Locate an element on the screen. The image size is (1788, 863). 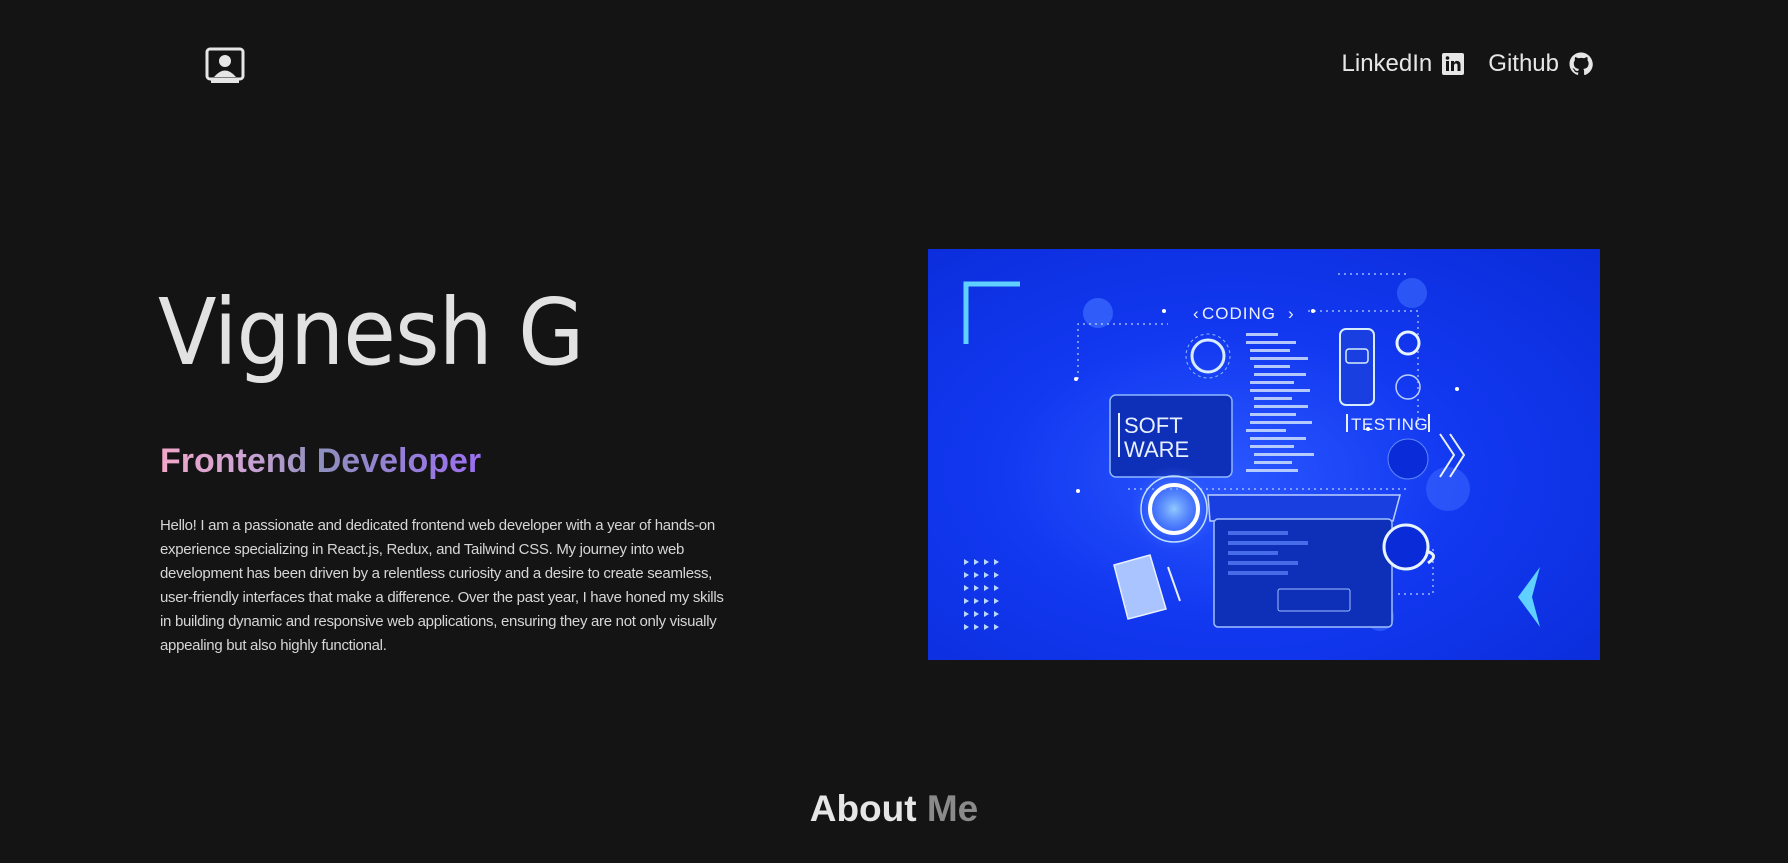
software-label-1: SOFT is located at coordinates (1153, 425).